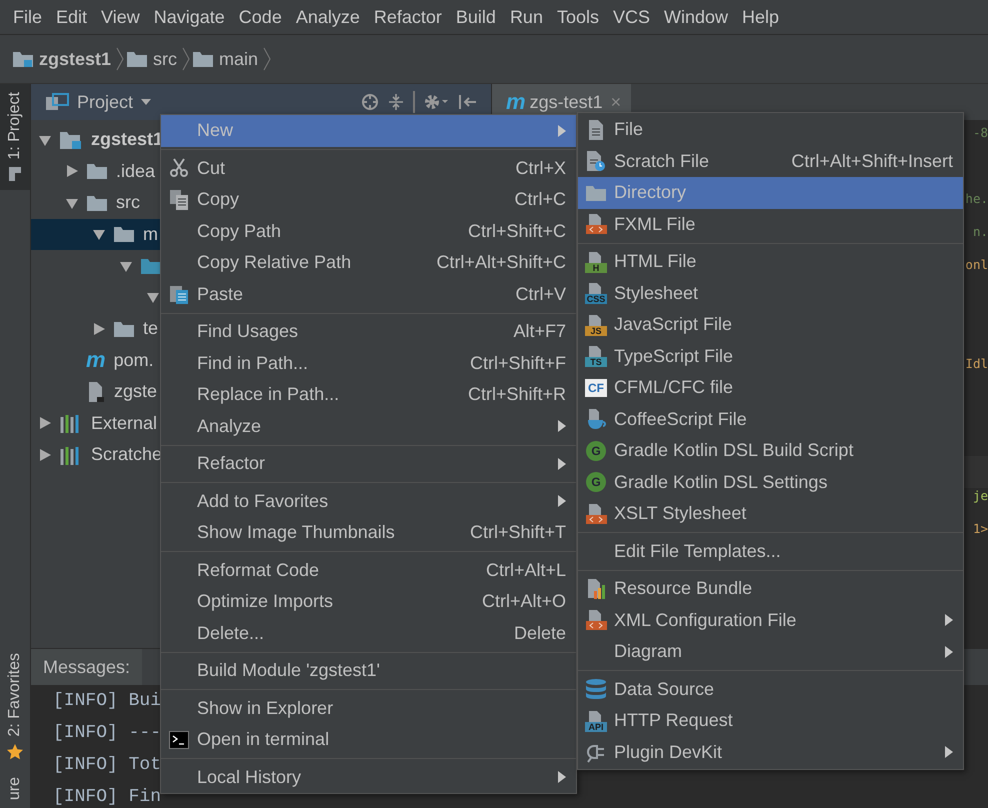  Describe the element at coordinates (407, 17) in the screenshot. I see `menu-bar-item: Refactor` at that location.